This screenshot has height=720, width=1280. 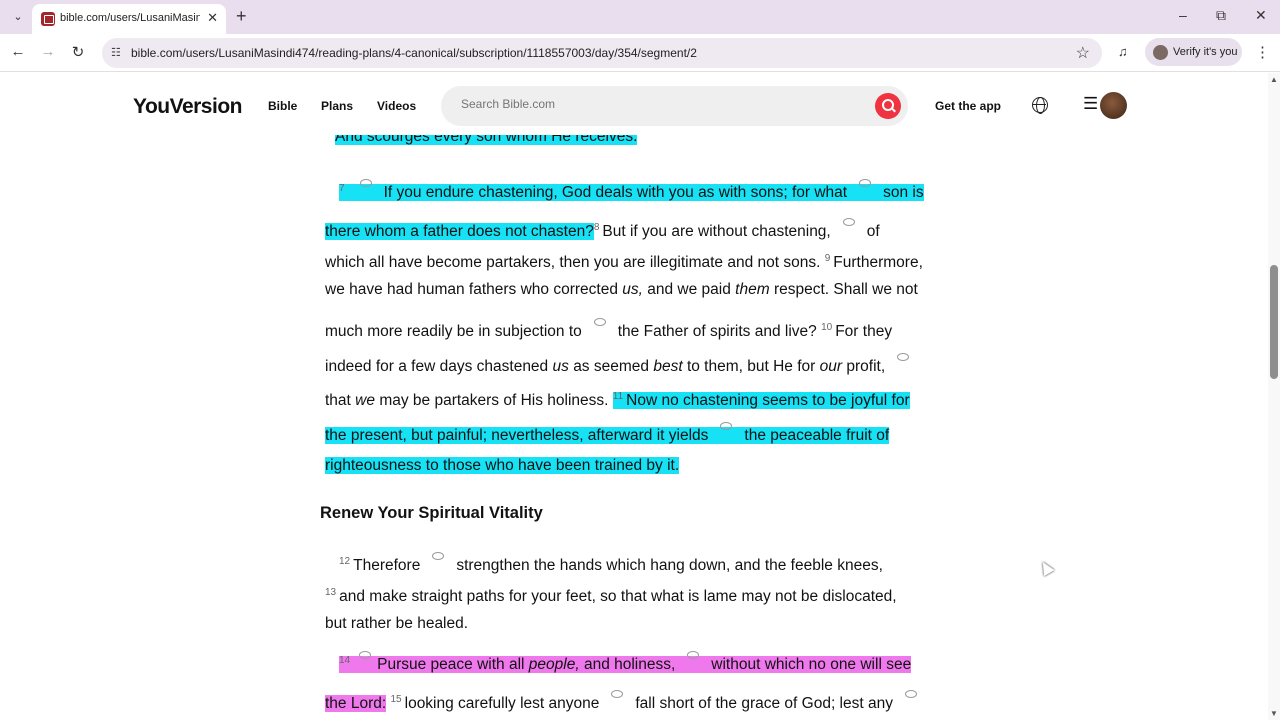 What do you see at coordinates (453, 332) in the screenshot?
I see `verse-text: much more readily be in subjection to` at bounding box center [453, 332].